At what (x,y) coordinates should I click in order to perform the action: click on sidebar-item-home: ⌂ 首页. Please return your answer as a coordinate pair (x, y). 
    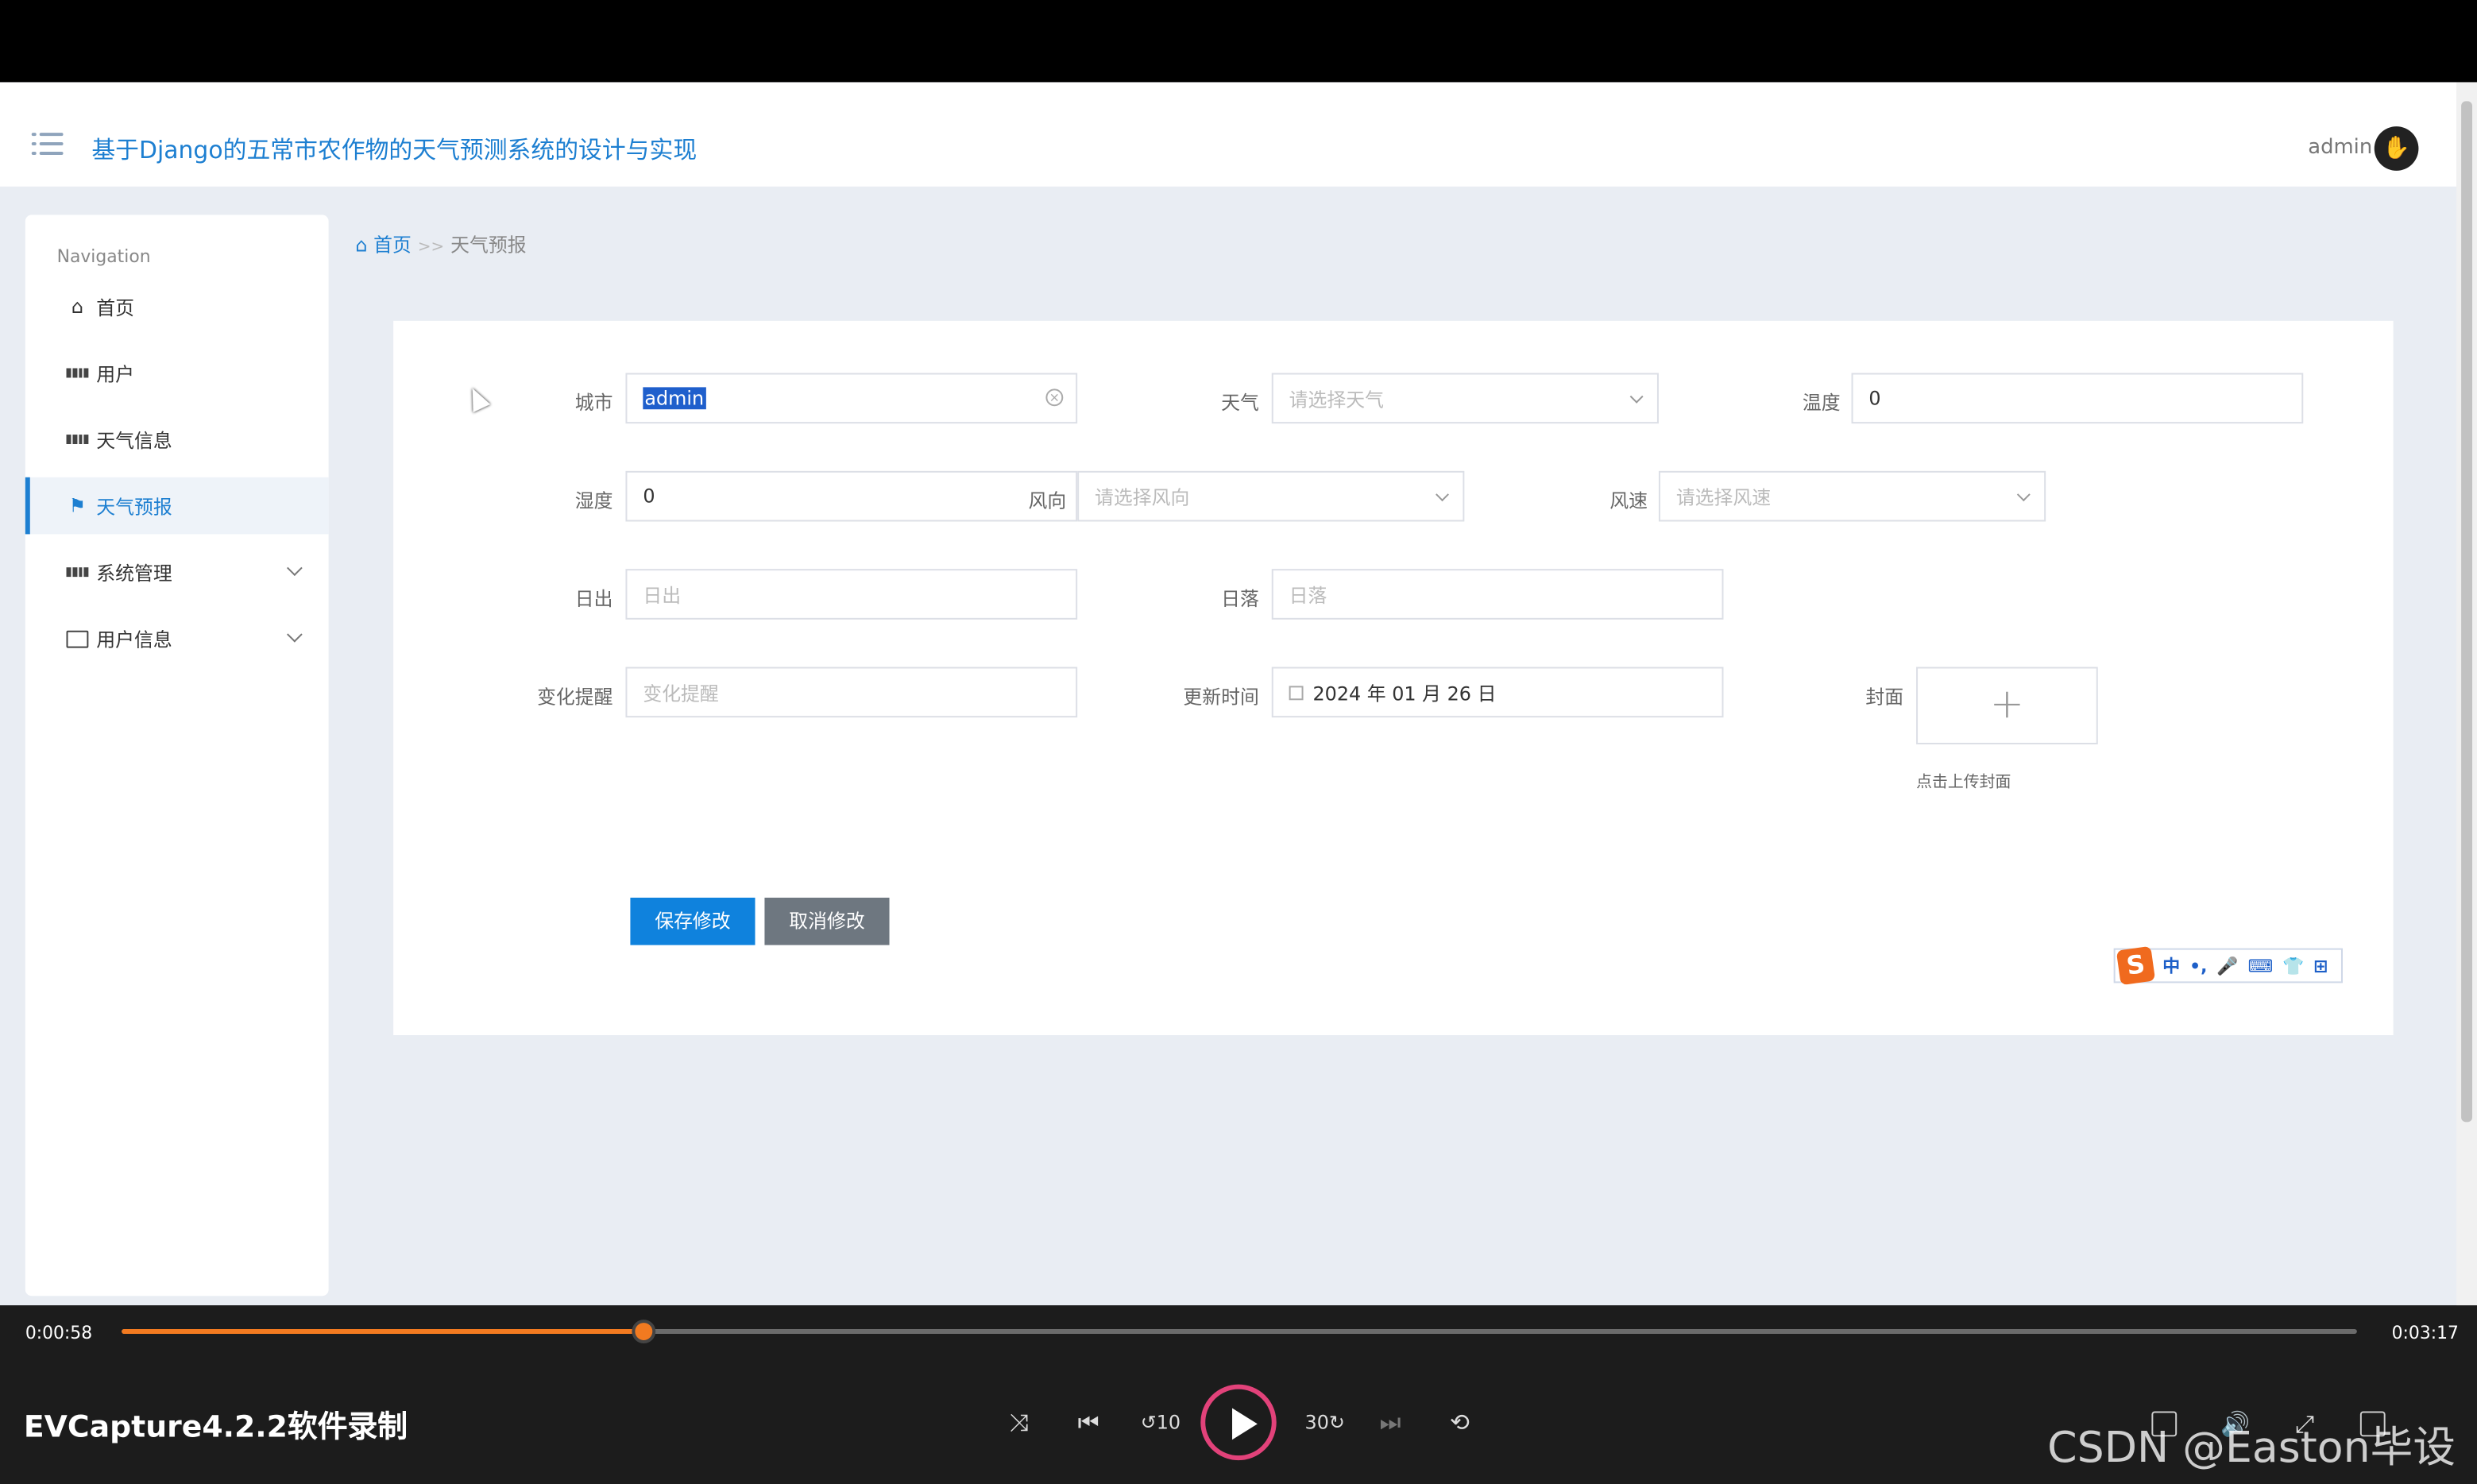
    Looking at the image, I should click on (177, 306).